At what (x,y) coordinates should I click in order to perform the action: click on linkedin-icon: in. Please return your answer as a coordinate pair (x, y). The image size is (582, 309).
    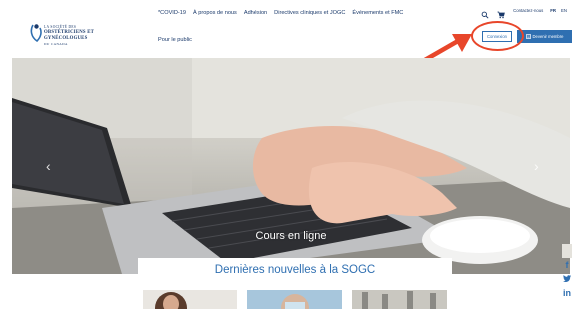
    Looking at the image, I should click on (567, 293).